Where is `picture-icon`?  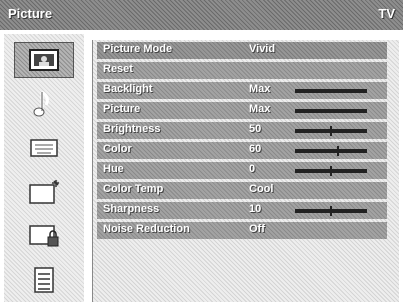 picture-icon is located at coordinates (44, 60).